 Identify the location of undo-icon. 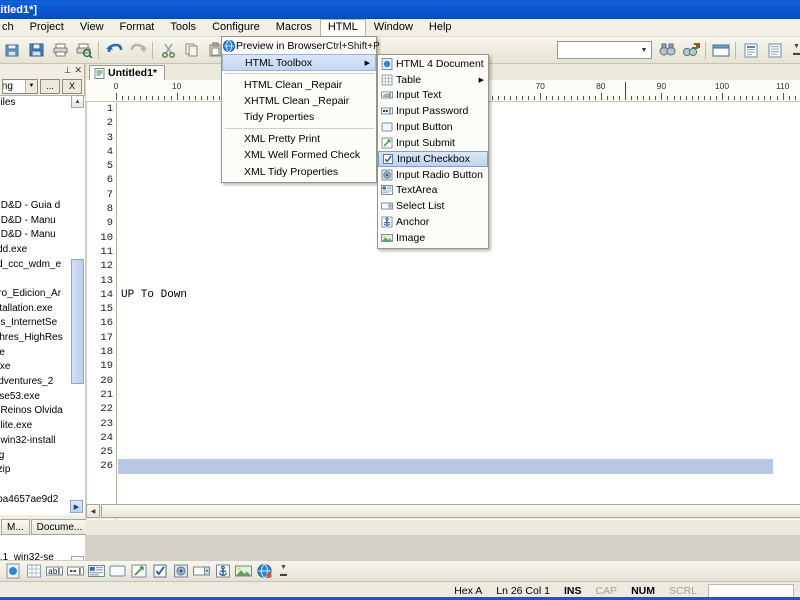
(114, 50).